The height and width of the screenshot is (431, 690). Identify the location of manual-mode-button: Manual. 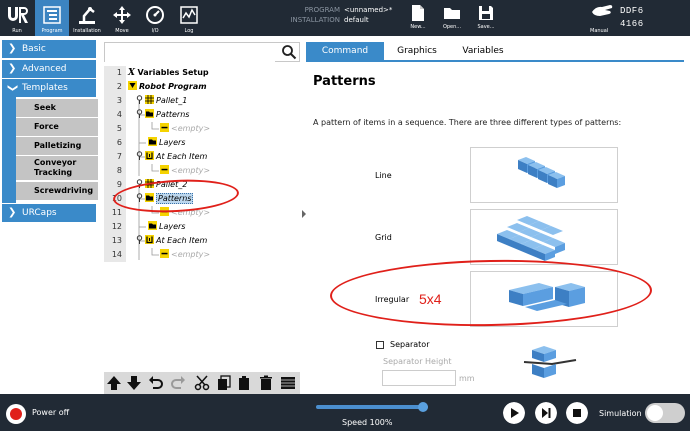
(602, 18).